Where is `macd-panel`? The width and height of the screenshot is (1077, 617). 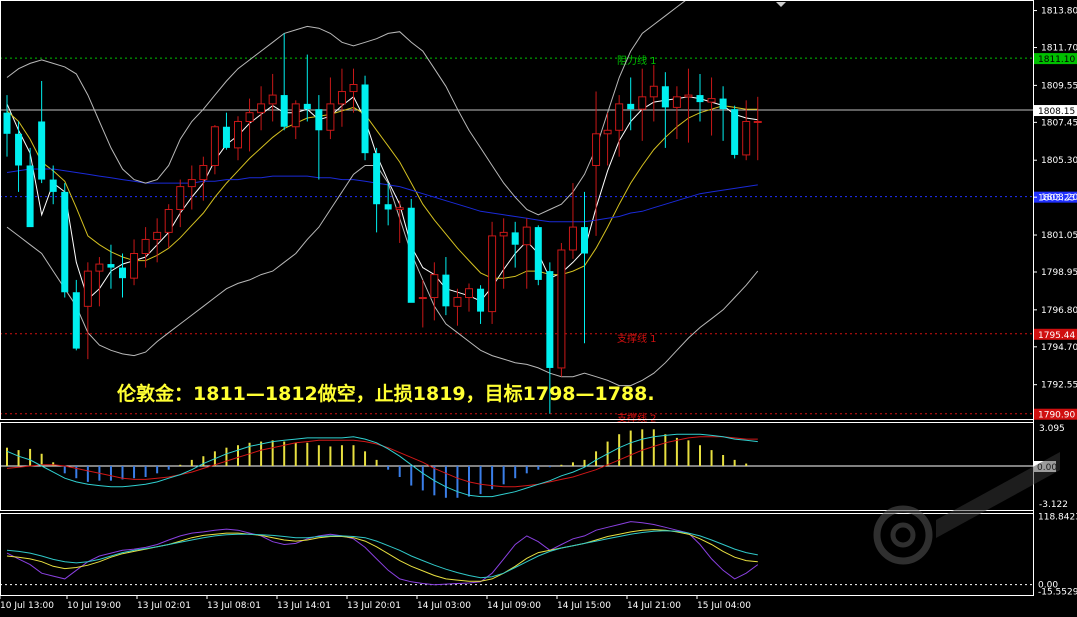 macd-panel is located at coordinates (516, 463).